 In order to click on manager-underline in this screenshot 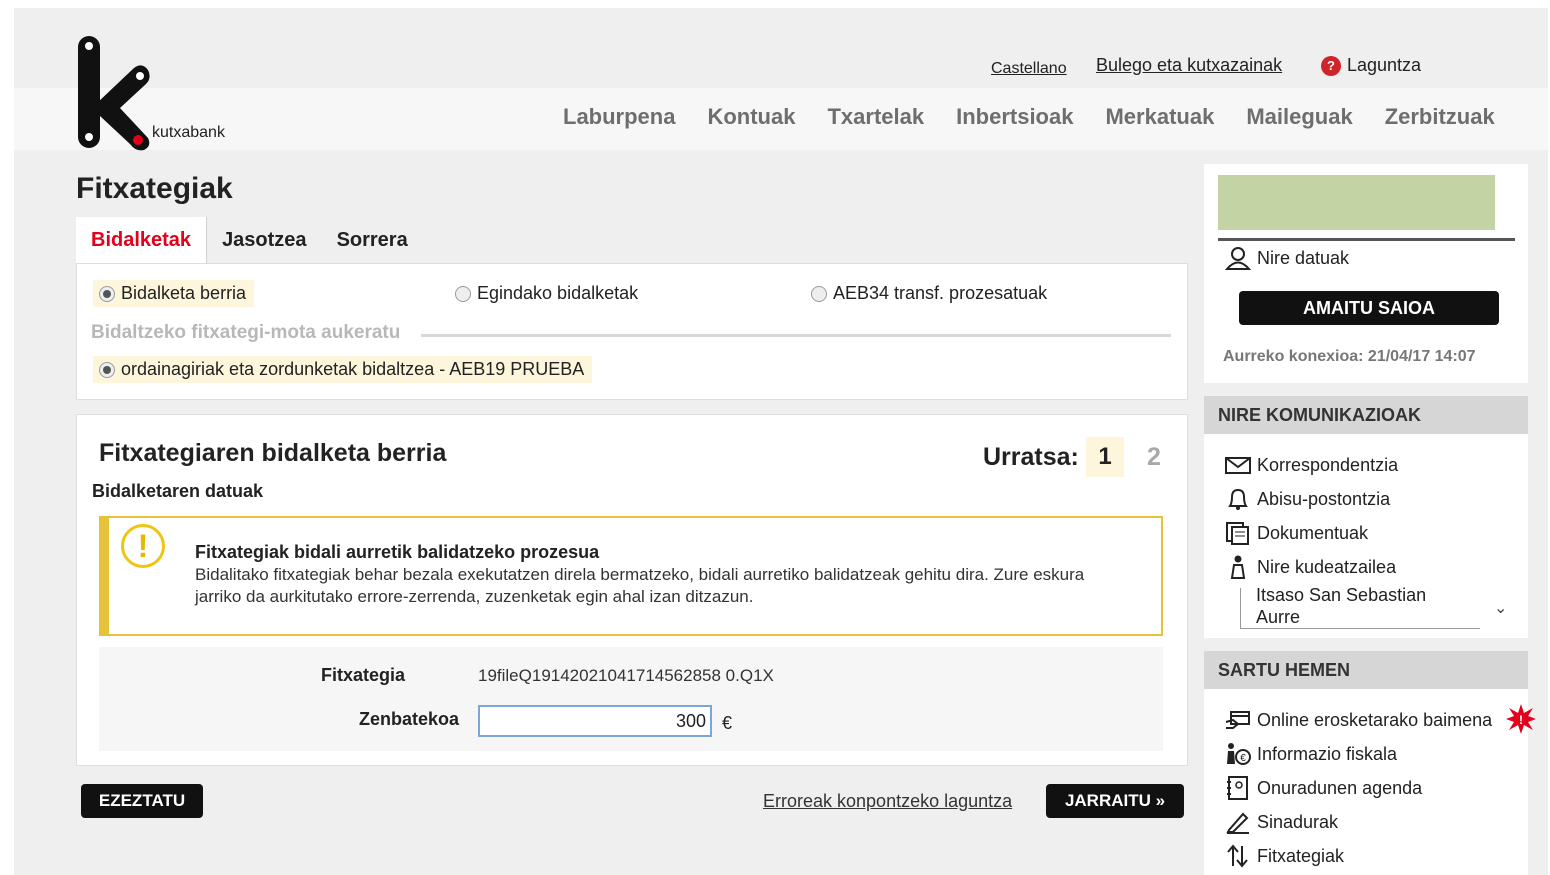, I will do `click(1360, 628)`.